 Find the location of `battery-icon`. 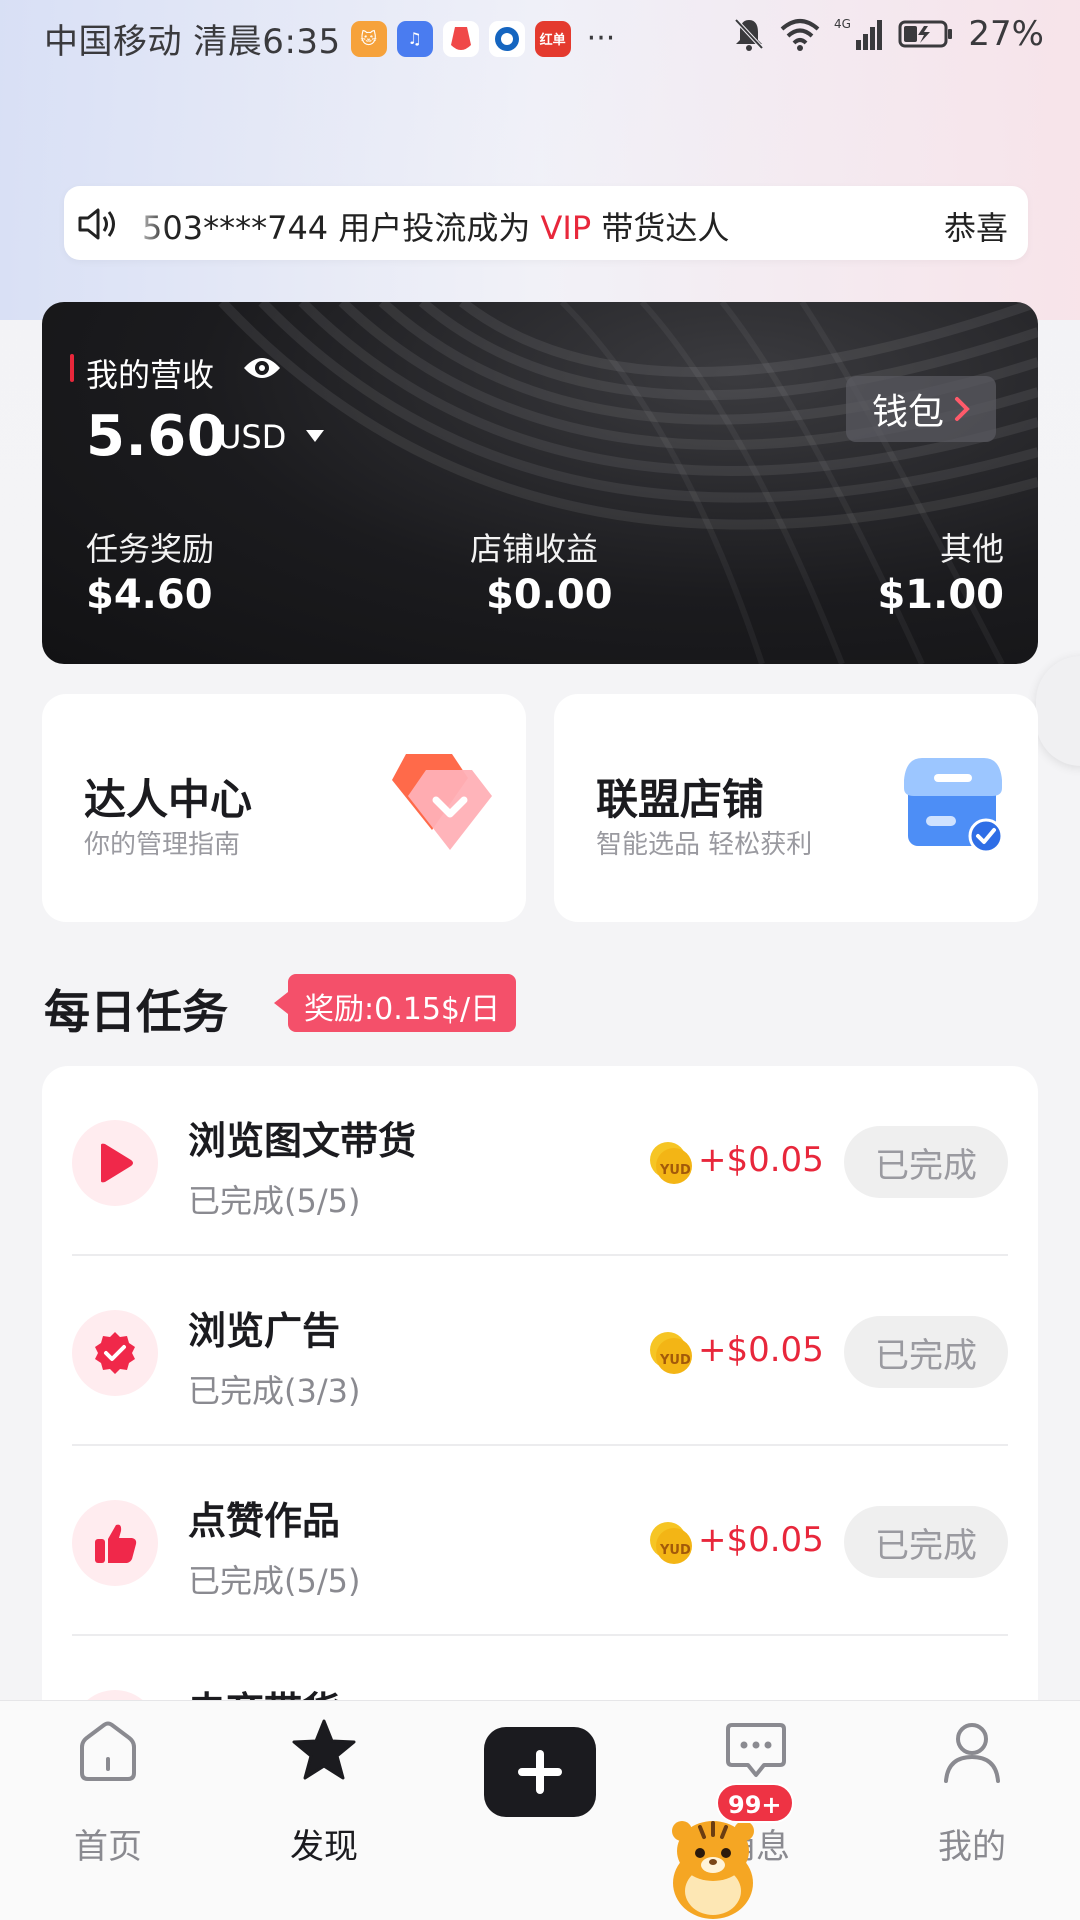

battery-icon is located at coordinates (925, 34).